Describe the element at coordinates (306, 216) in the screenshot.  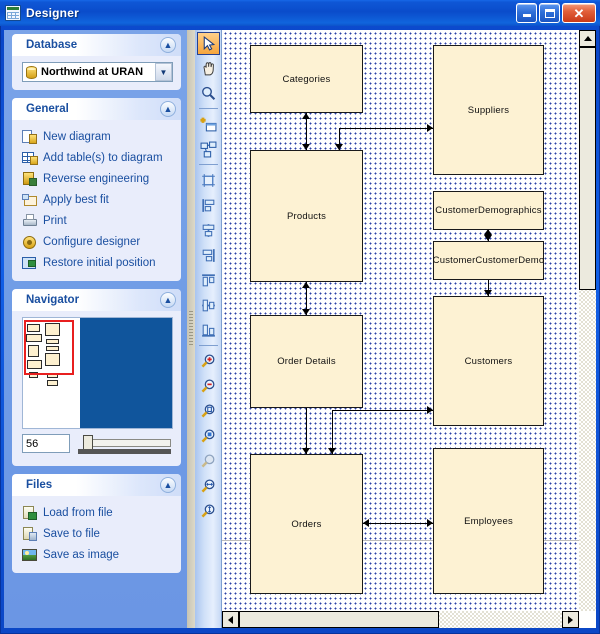
I see `table-node-products: Products` at that location.